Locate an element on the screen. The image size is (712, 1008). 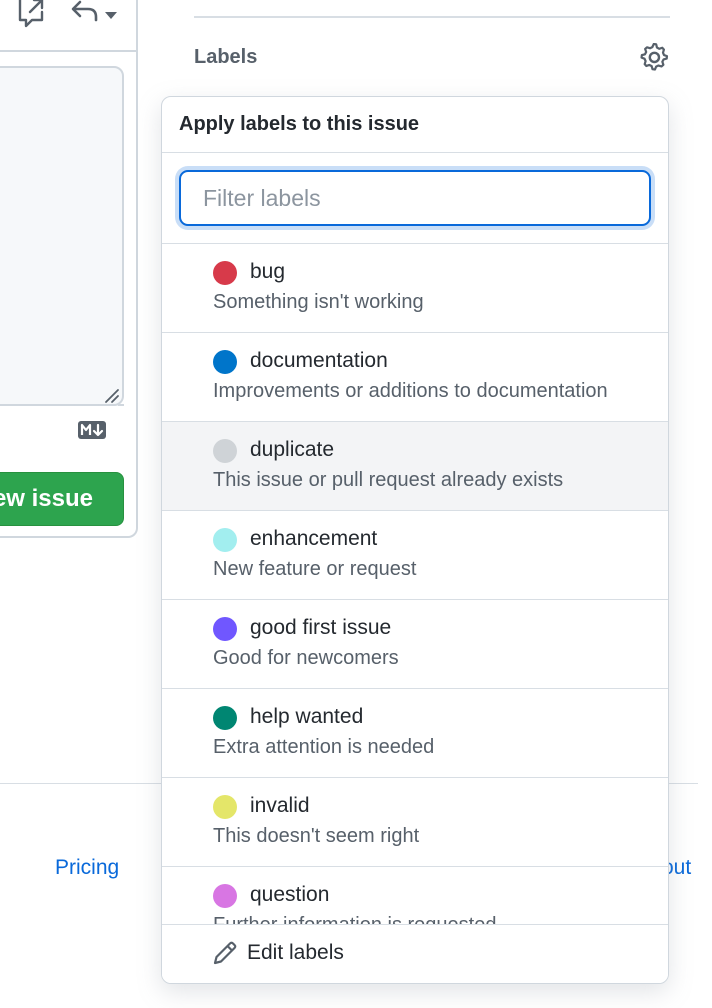
label-name: help wanted is located at coordinates (307, 716).